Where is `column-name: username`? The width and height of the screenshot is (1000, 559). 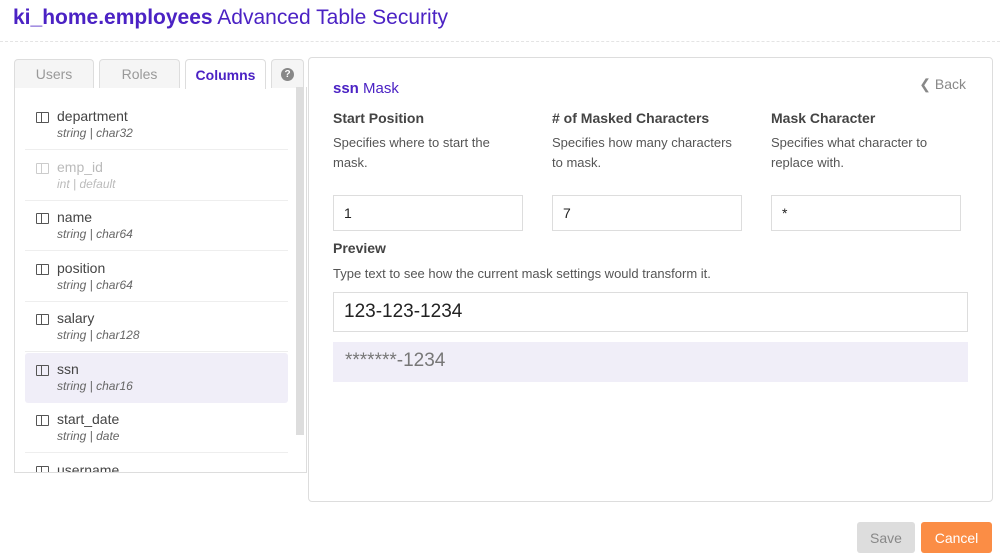
column-name: username is located at coordinates (88, 467).